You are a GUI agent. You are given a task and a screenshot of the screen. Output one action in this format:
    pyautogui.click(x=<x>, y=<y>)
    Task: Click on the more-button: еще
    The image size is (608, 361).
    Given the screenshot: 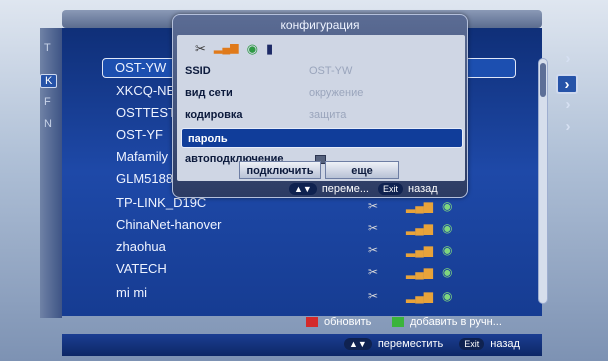 What is the action you would take?
    pyautogui.click(x=362, y=170)
    